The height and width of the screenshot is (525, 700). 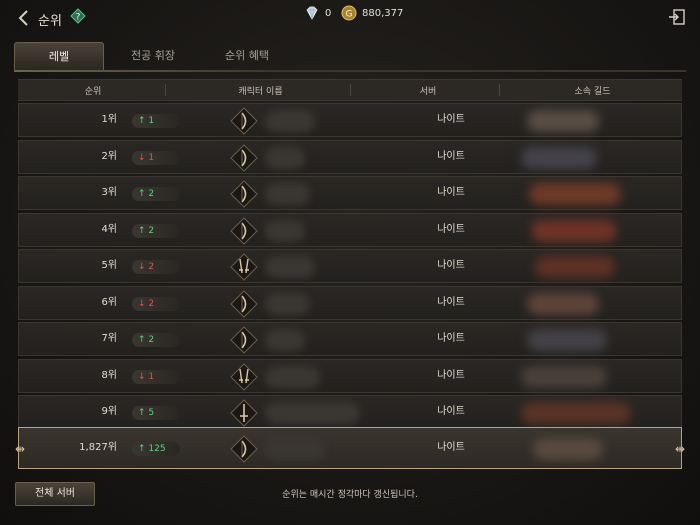 What do you see at coordinates (350, 448) in the screenshot?
I see `my-ranking-row: 1,827위 ↑ 125 나이트 ⇹ ⇹` at bounding box center [350, 448].